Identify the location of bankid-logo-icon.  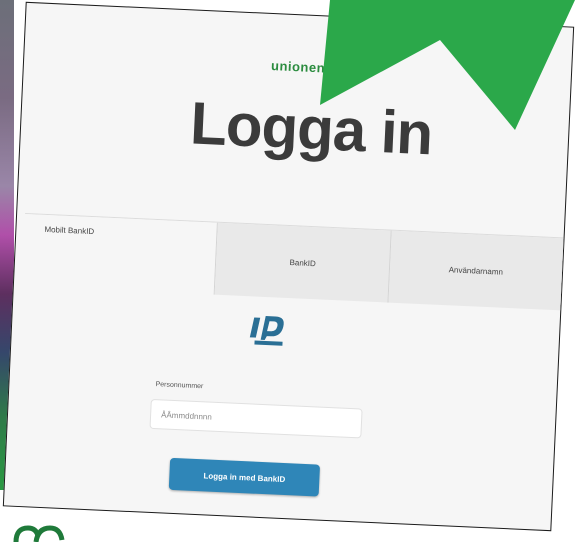
(266, 331).